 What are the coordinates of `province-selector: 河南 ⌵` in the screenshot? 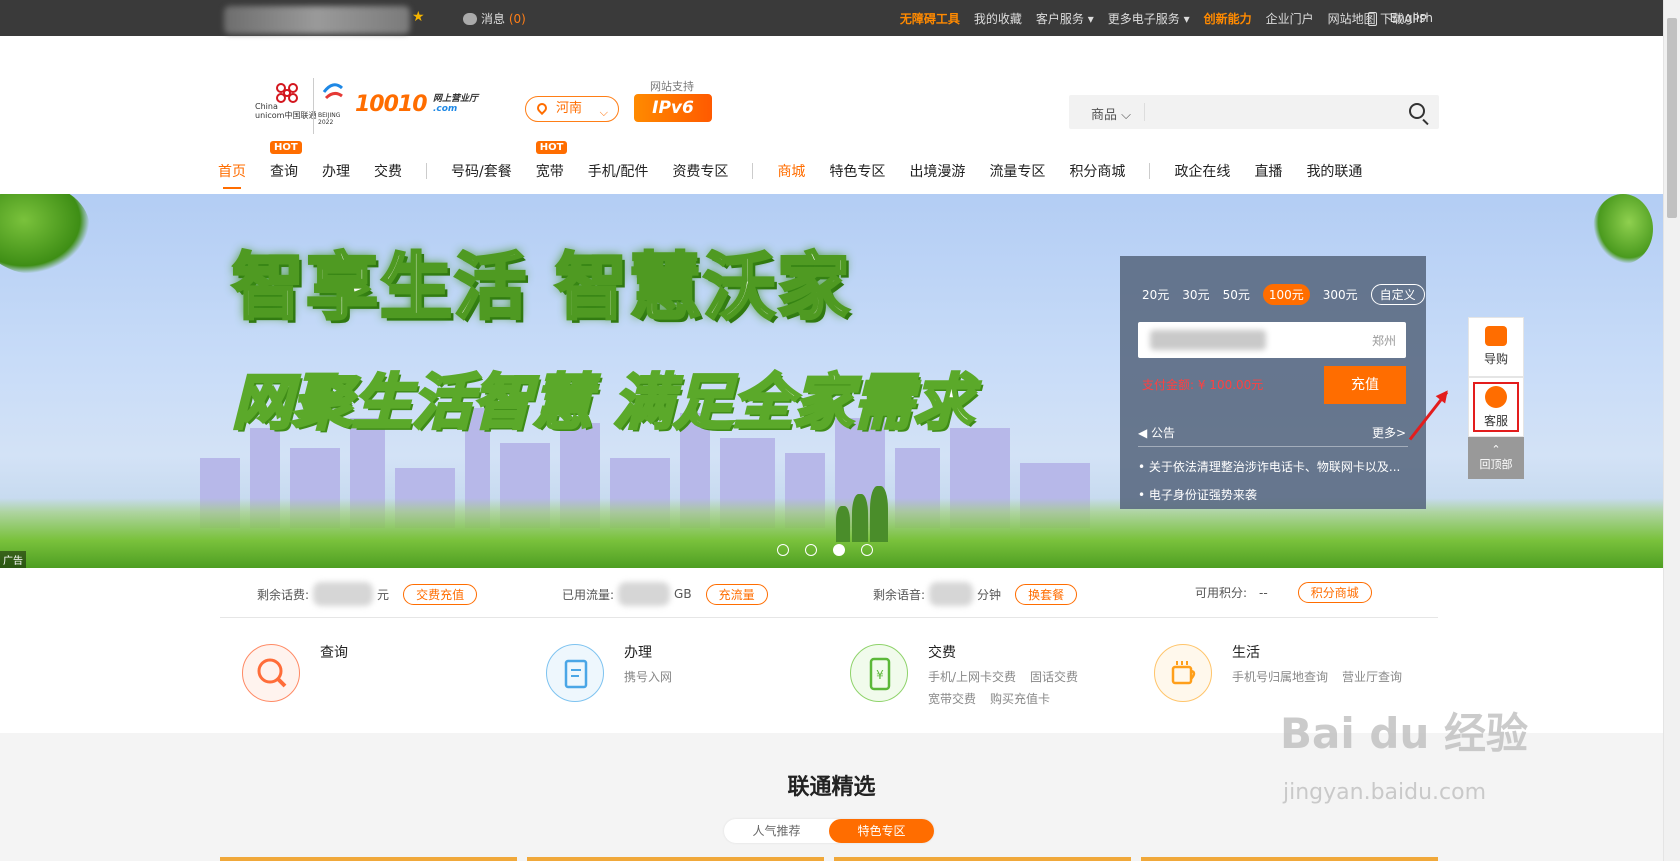 It's located at (572, 109).